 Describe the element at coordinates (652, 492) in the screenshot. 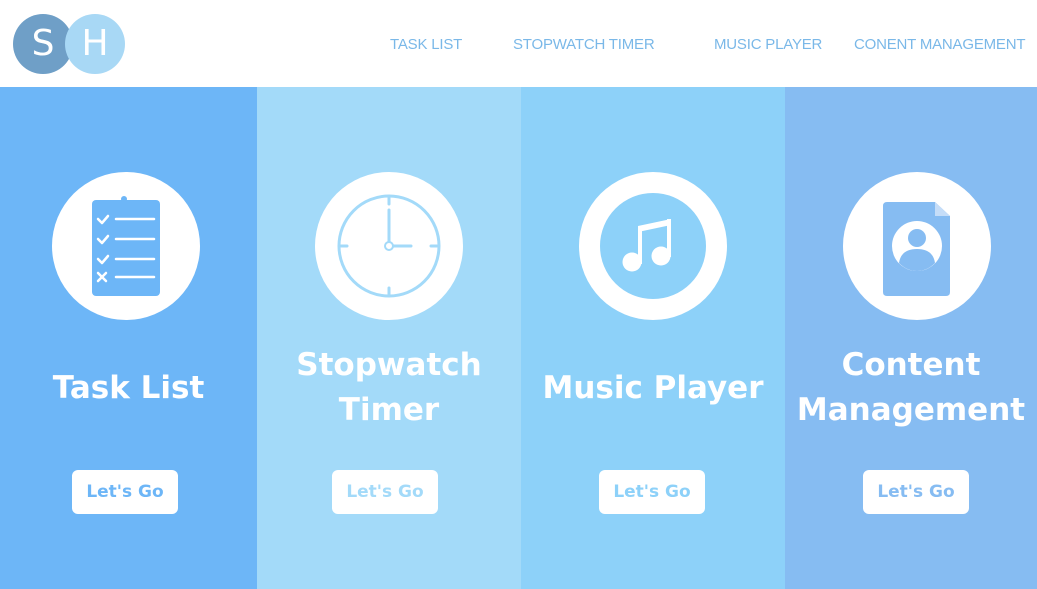

I see `lets-go-button-music-player: Let's Go` at that location.